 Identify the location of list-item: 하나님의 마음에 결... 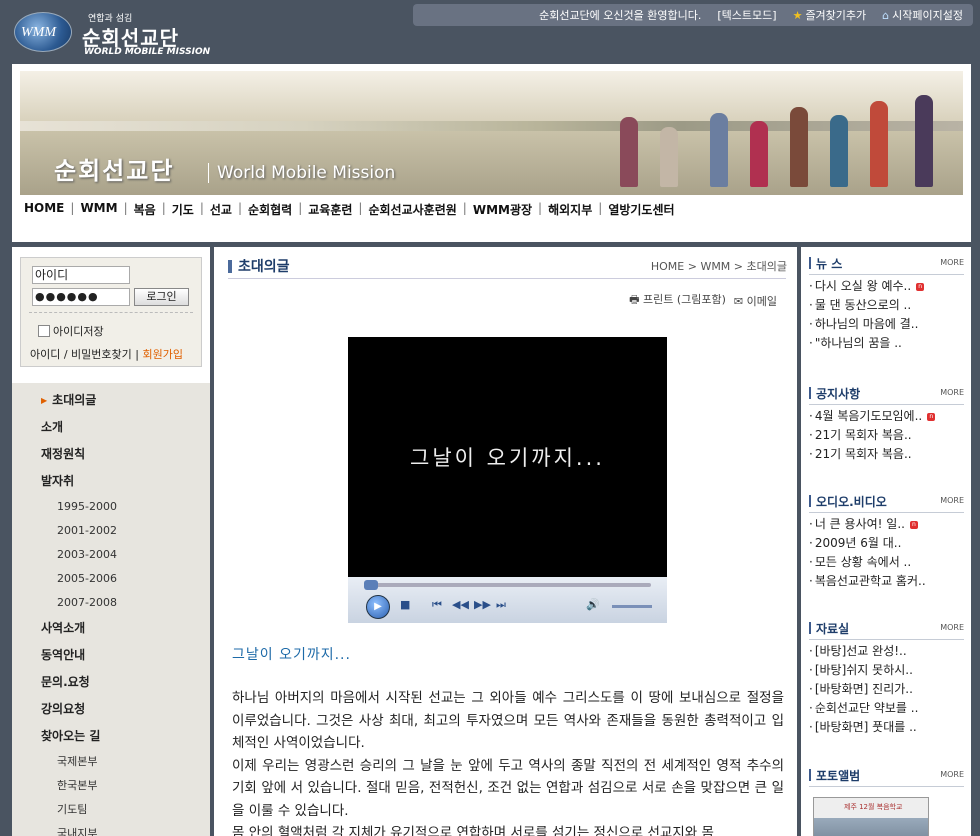
(886, 324).